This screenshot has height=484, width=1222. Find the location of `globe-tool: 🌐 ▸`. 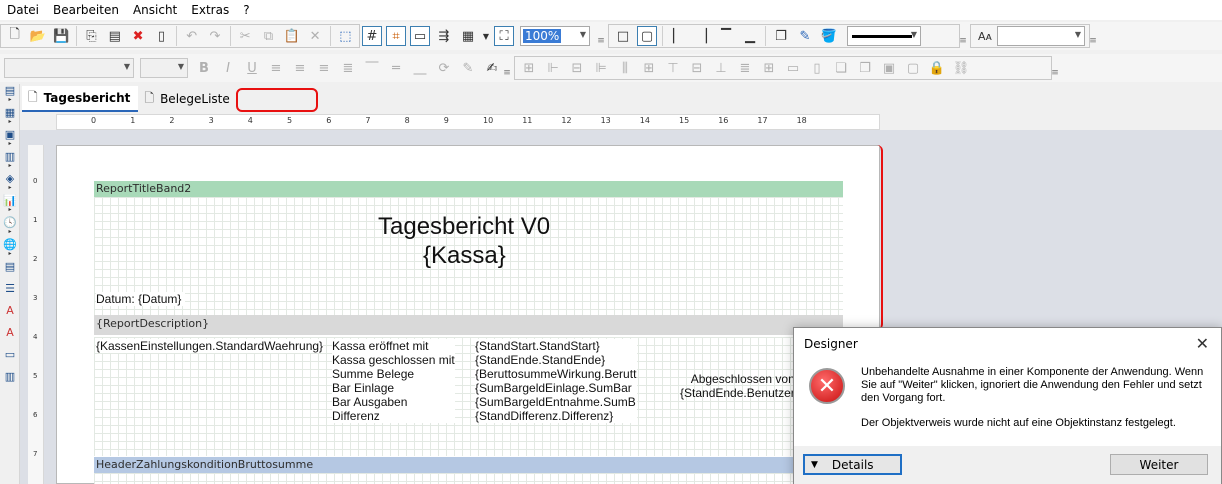

globe-tool: 🌐 ▸ is located at coordinates (10, 249).